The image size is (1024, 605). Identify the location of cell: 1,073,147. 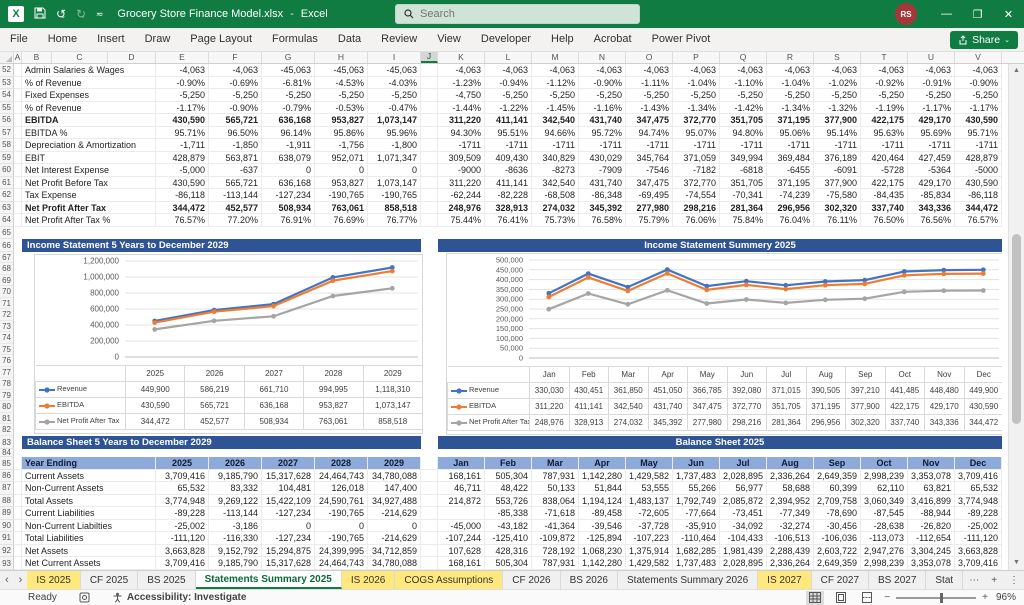
(394, 120).